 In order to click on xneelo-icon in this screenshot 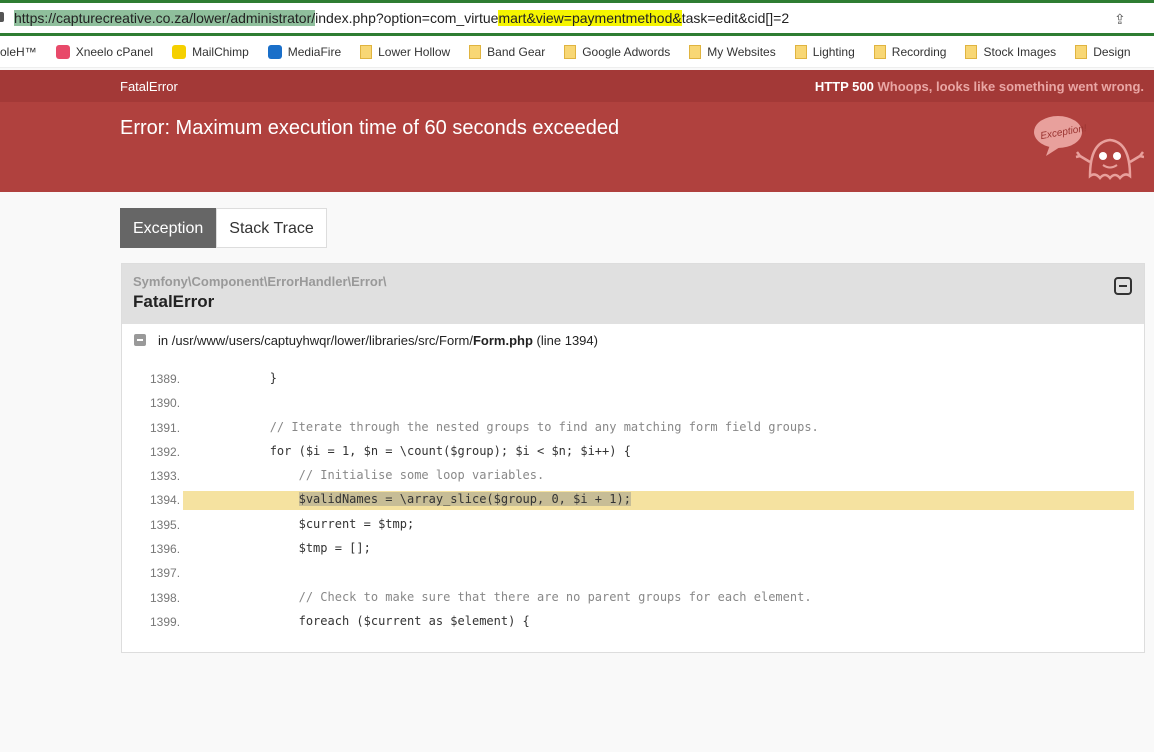, I will do `click(62, 51)`.